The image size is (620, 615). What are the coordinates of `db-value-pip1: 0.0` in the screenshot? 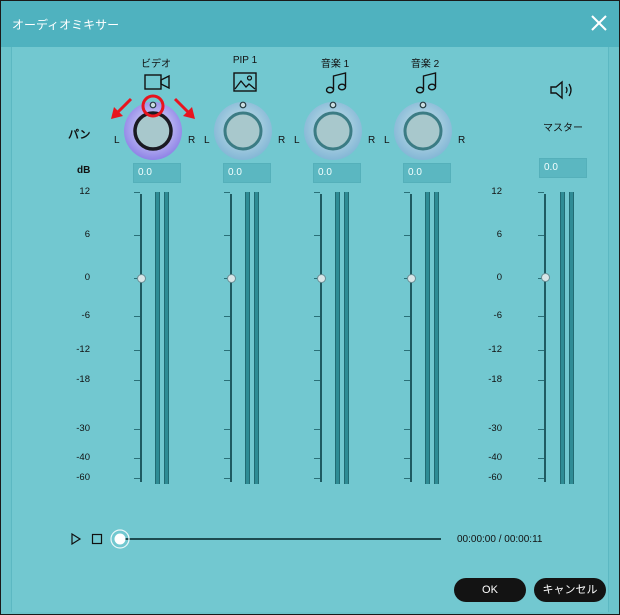 It's located at (247, 173).